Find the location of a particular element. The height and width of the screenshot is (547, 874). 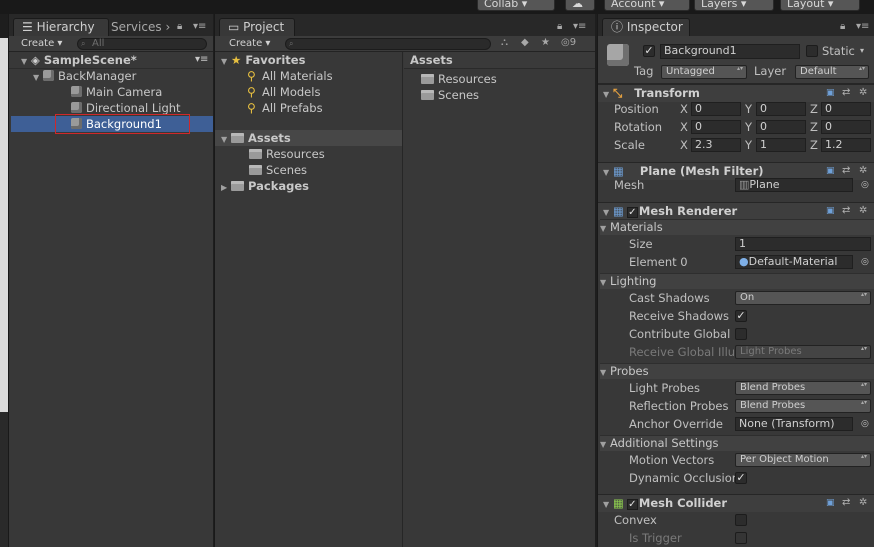

position-x-label: X is located at coordinates (684, 109).